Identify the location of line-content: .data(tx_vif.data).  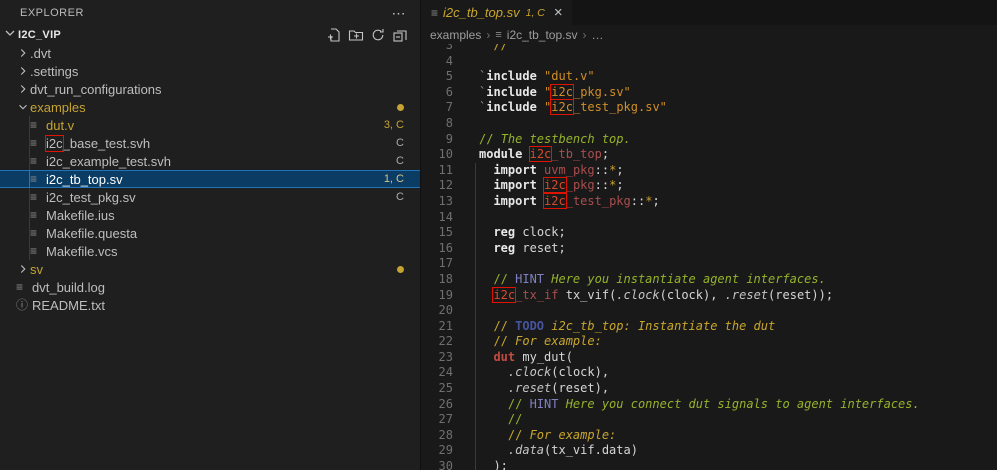
(572, 450).